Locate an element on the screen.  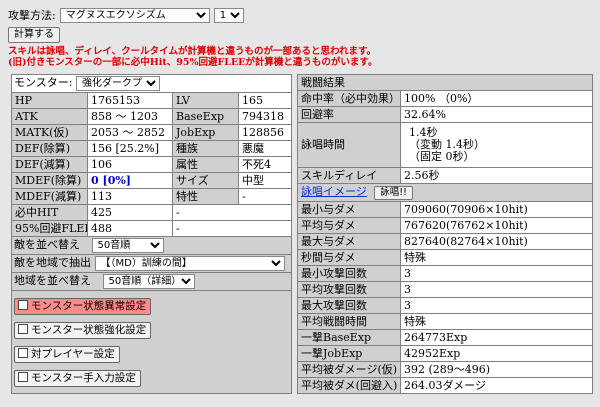
attack-method-label: 攻撃方法: is located at coordinates (32, 15).